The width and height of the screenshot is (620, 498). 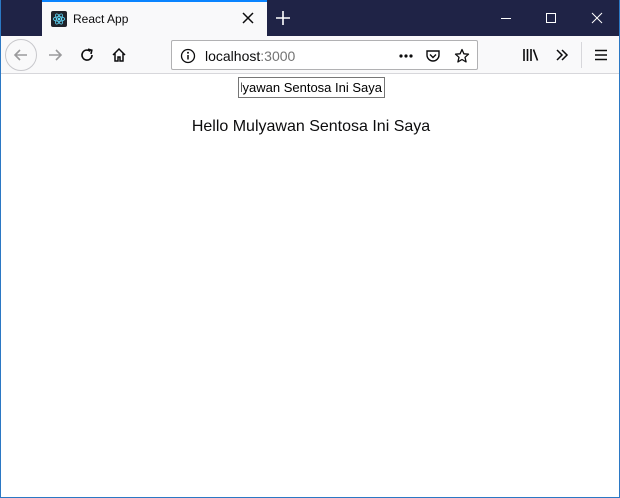 I want to click on tab-react-app: React App, so click(x=154, y=18).